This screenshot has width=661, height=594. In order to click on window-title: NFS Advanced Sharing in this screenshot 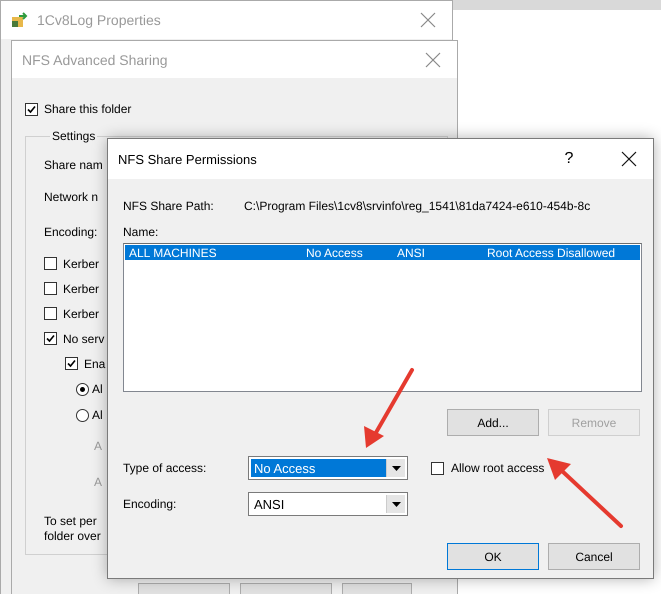, I will do `click(95, 60)`.